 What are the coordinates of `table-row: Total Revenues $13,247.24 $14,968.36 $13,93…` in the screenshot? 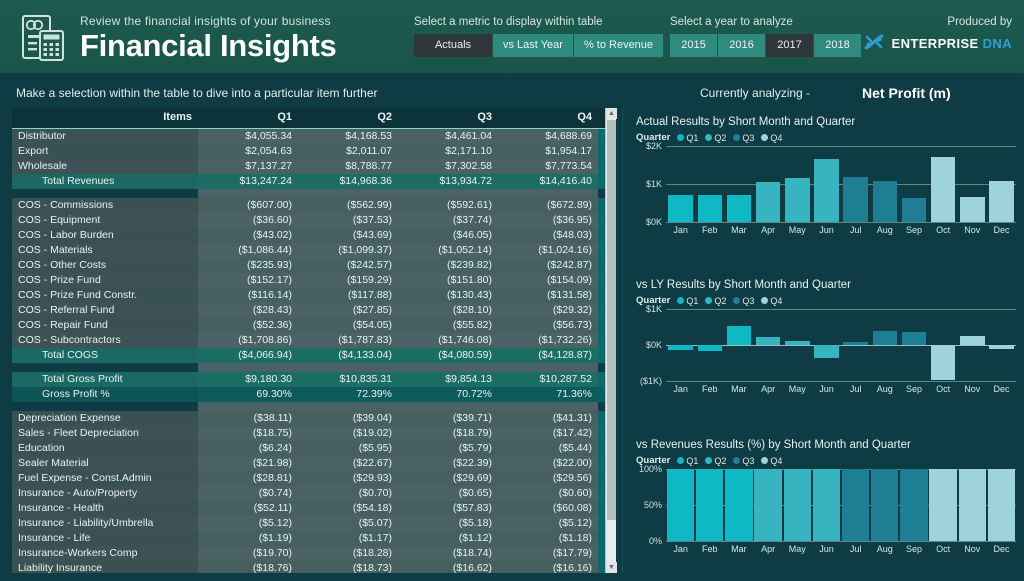 It's located at (312, 181).